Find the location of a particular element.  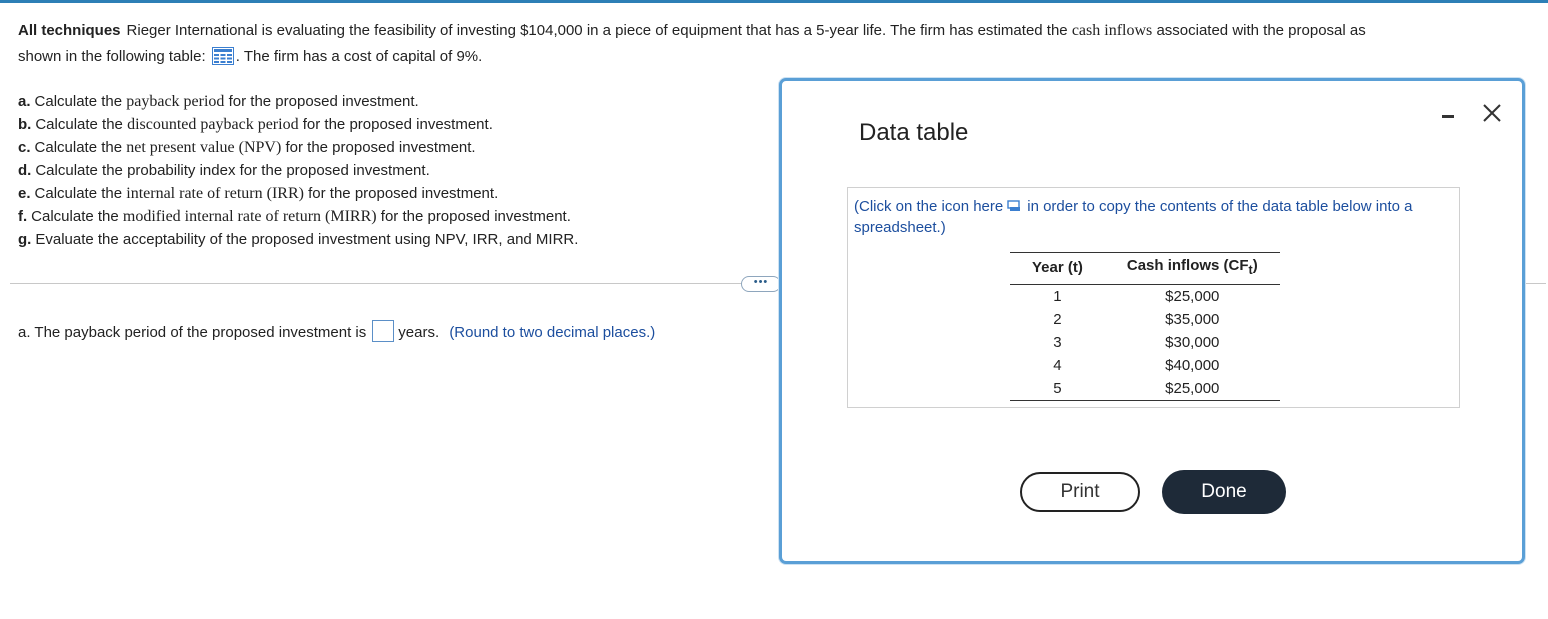

glossary-term: payback period is located at coordinates (175, 101).